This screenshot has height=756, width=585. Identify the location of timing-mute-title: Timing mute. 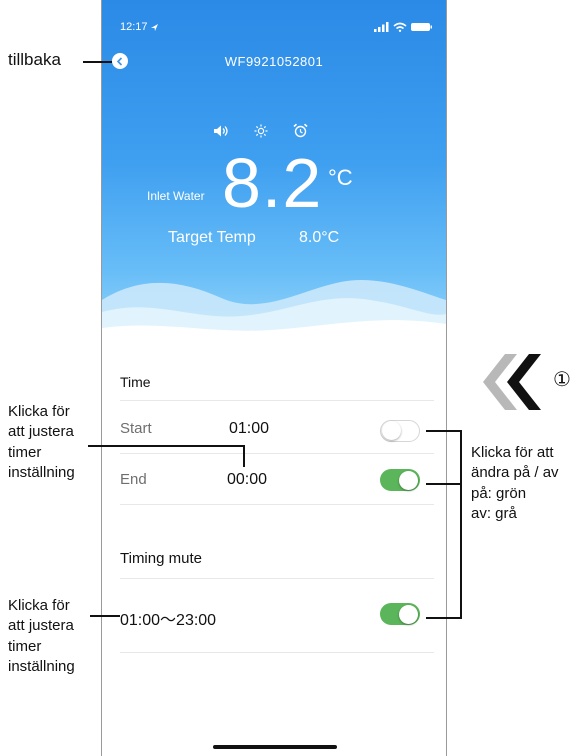
(161, 558).